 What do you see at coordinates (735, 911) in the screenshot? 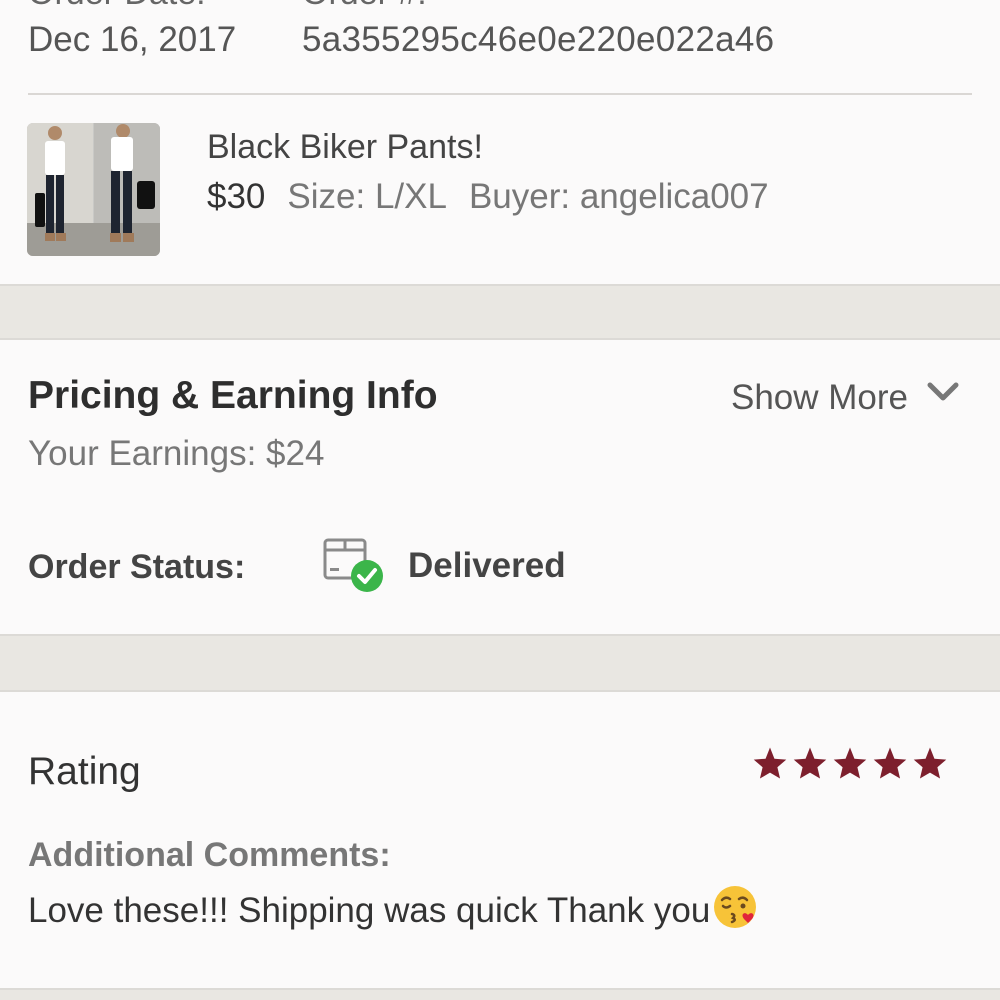
I see `kiss-emoji-icon` at bounding box center [735, 911].